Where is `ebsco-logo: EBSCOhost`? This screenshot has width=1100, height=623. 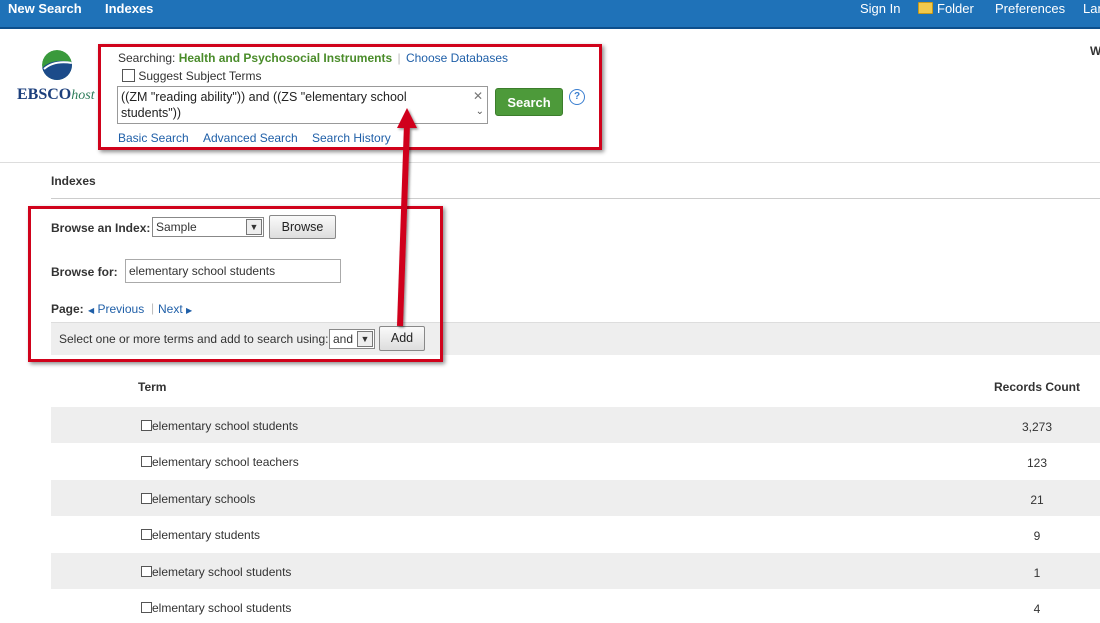
ebsco-logo: EBSCOhost is located at coordinates (56, 95).